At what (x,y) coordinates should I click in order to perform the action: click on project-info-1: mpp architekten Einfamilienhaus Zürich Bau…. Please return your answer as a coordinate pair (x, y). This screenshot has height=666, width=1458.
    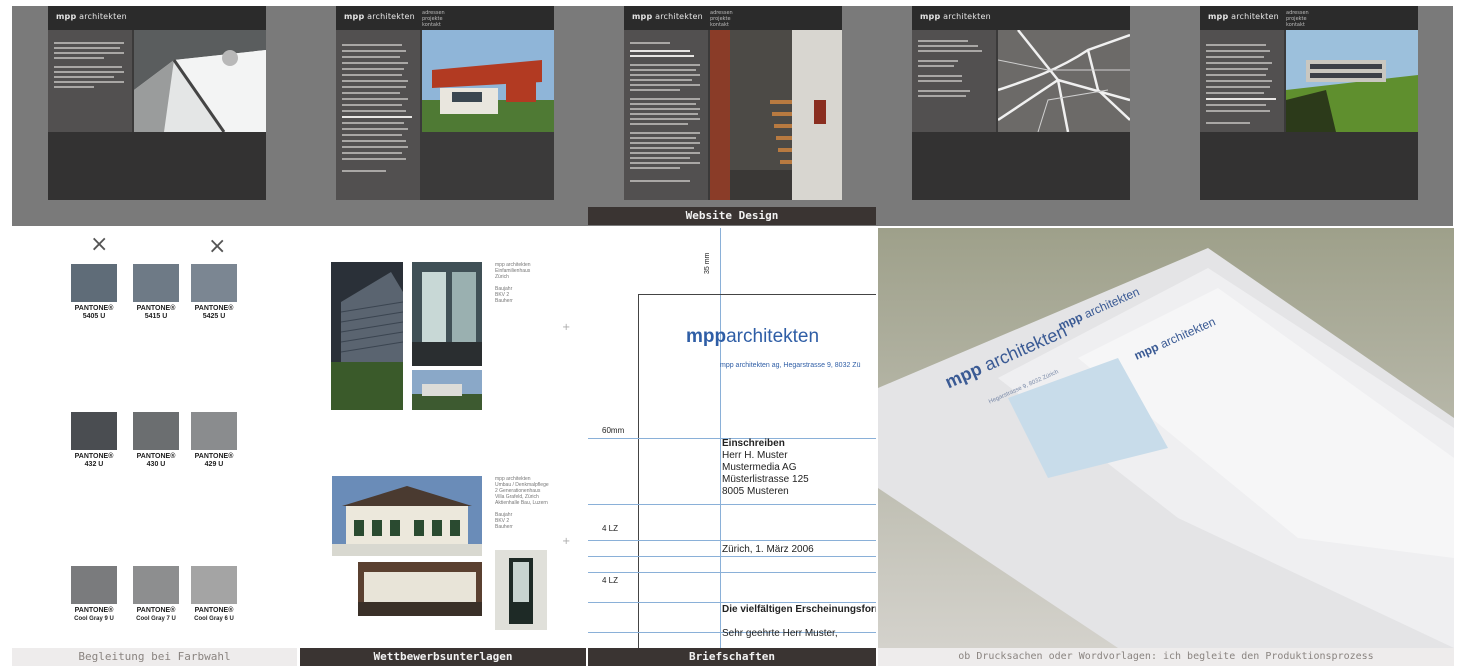
    Looking at the image, I should click on (513, 283).